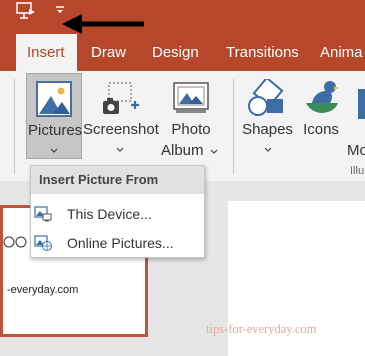 The image size is (365, 356). Describe the element at coordinates (322, 97) in the screenshot. I see `icons-icon` at that location.